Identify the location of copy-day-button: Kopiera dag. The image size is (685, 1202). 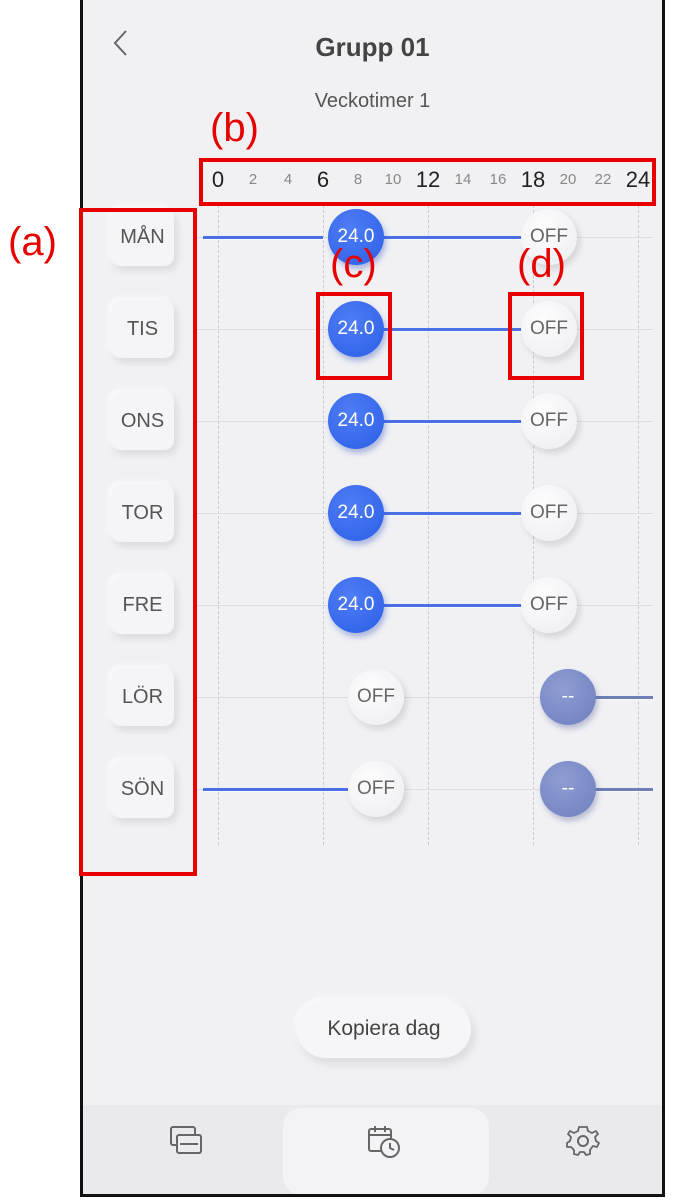
(384, 1029).